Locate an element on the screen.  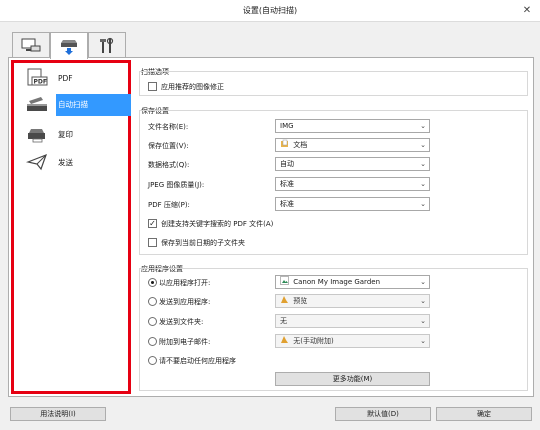
save-in-dropdown: 文档 ⌄ is located at coordinates (352, 145).